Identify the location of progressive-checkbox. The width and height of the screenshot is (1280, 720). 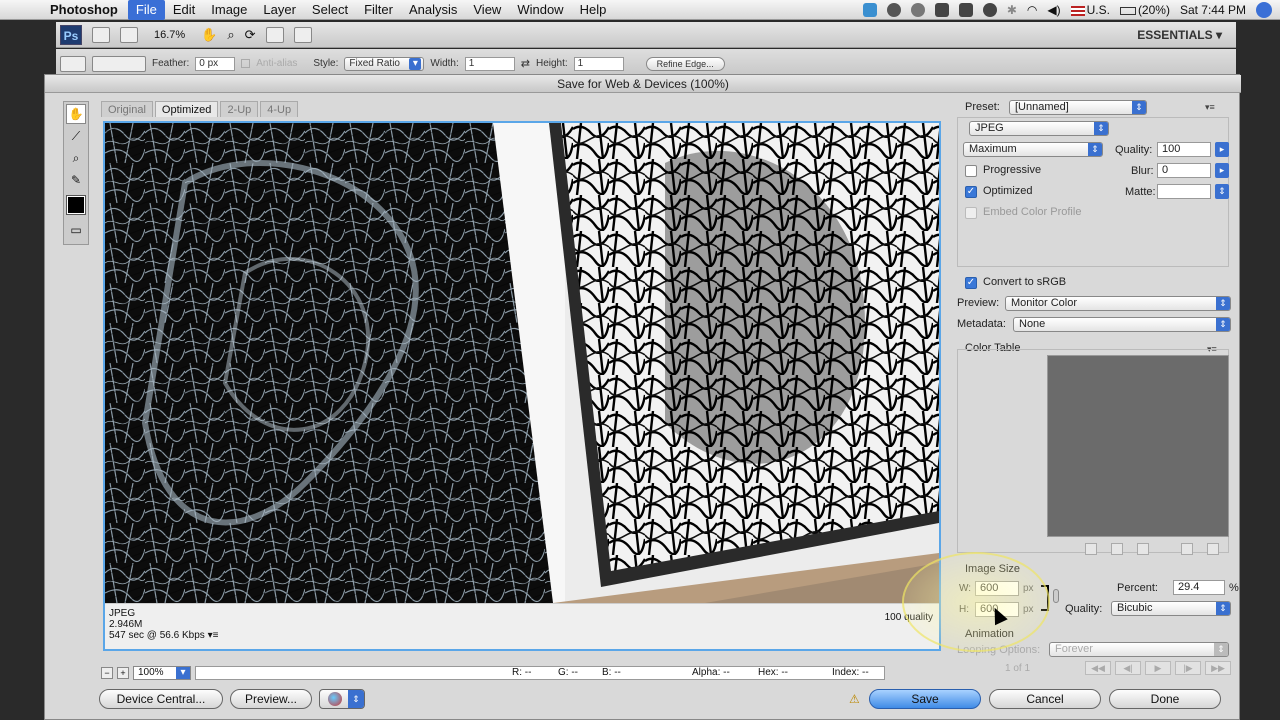
(971, 171).